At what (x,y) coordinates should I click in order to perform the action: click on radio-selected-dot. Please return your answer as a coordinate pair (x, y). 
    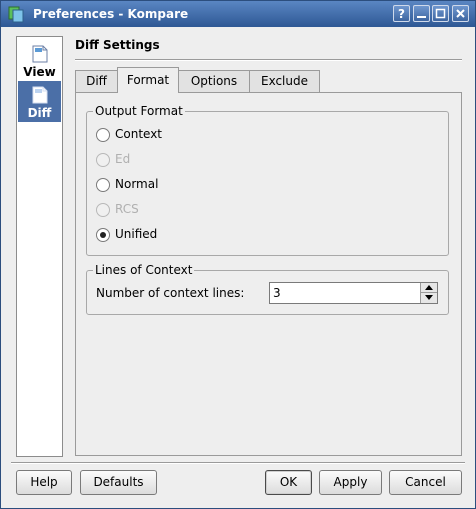
    Looking at the image, I should click on (103, 235).